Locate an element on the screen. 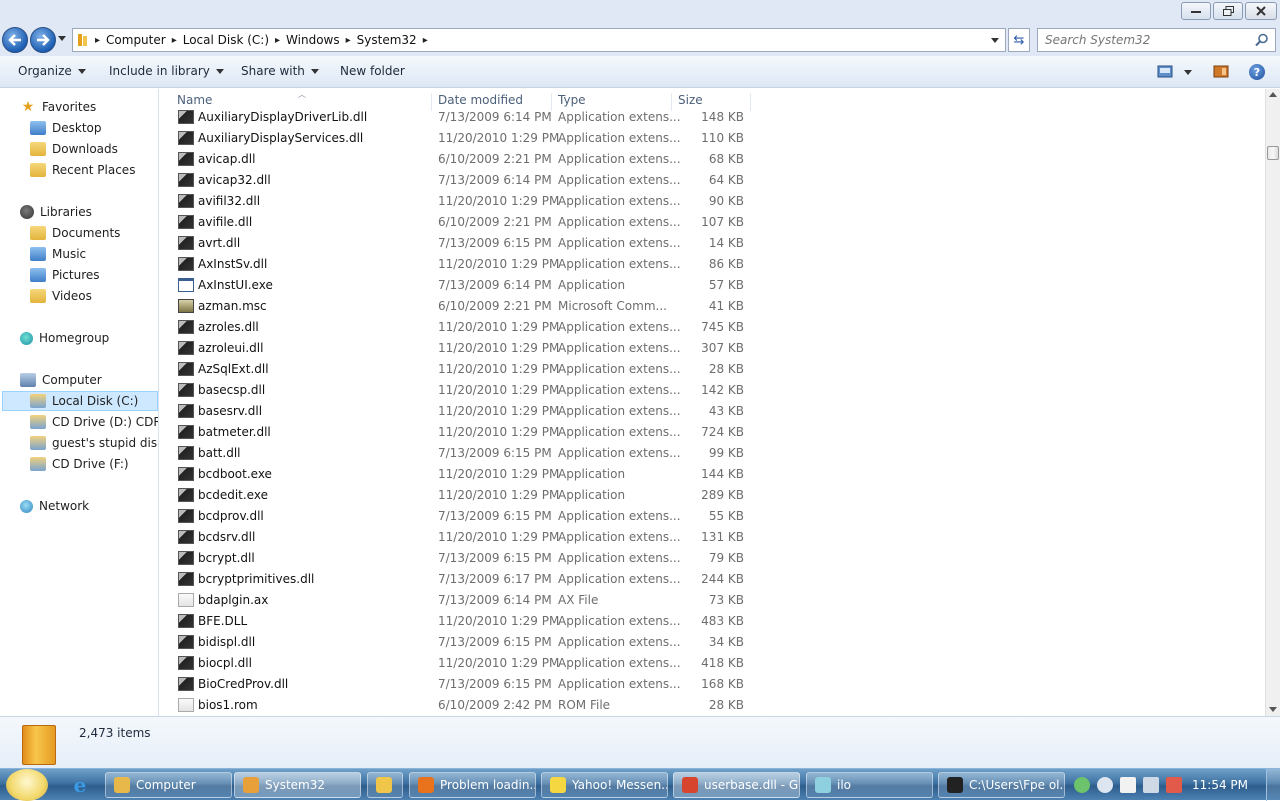 The height and width of the screenshot is (801, 1280). file-name: bcdprov.dll is located at coordinates (231, 516).